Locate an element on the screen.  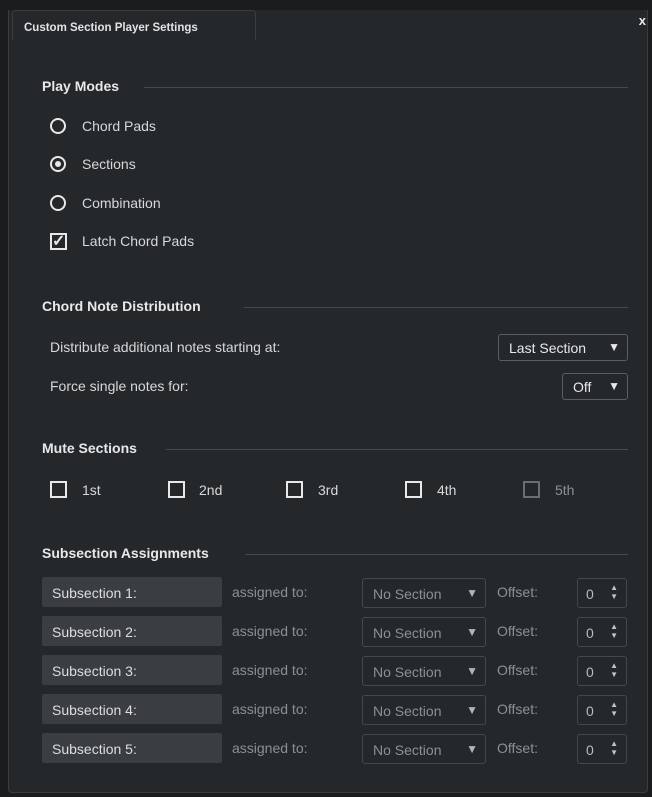
dropdown-value: Last Section is located at coordinates (548, 348).